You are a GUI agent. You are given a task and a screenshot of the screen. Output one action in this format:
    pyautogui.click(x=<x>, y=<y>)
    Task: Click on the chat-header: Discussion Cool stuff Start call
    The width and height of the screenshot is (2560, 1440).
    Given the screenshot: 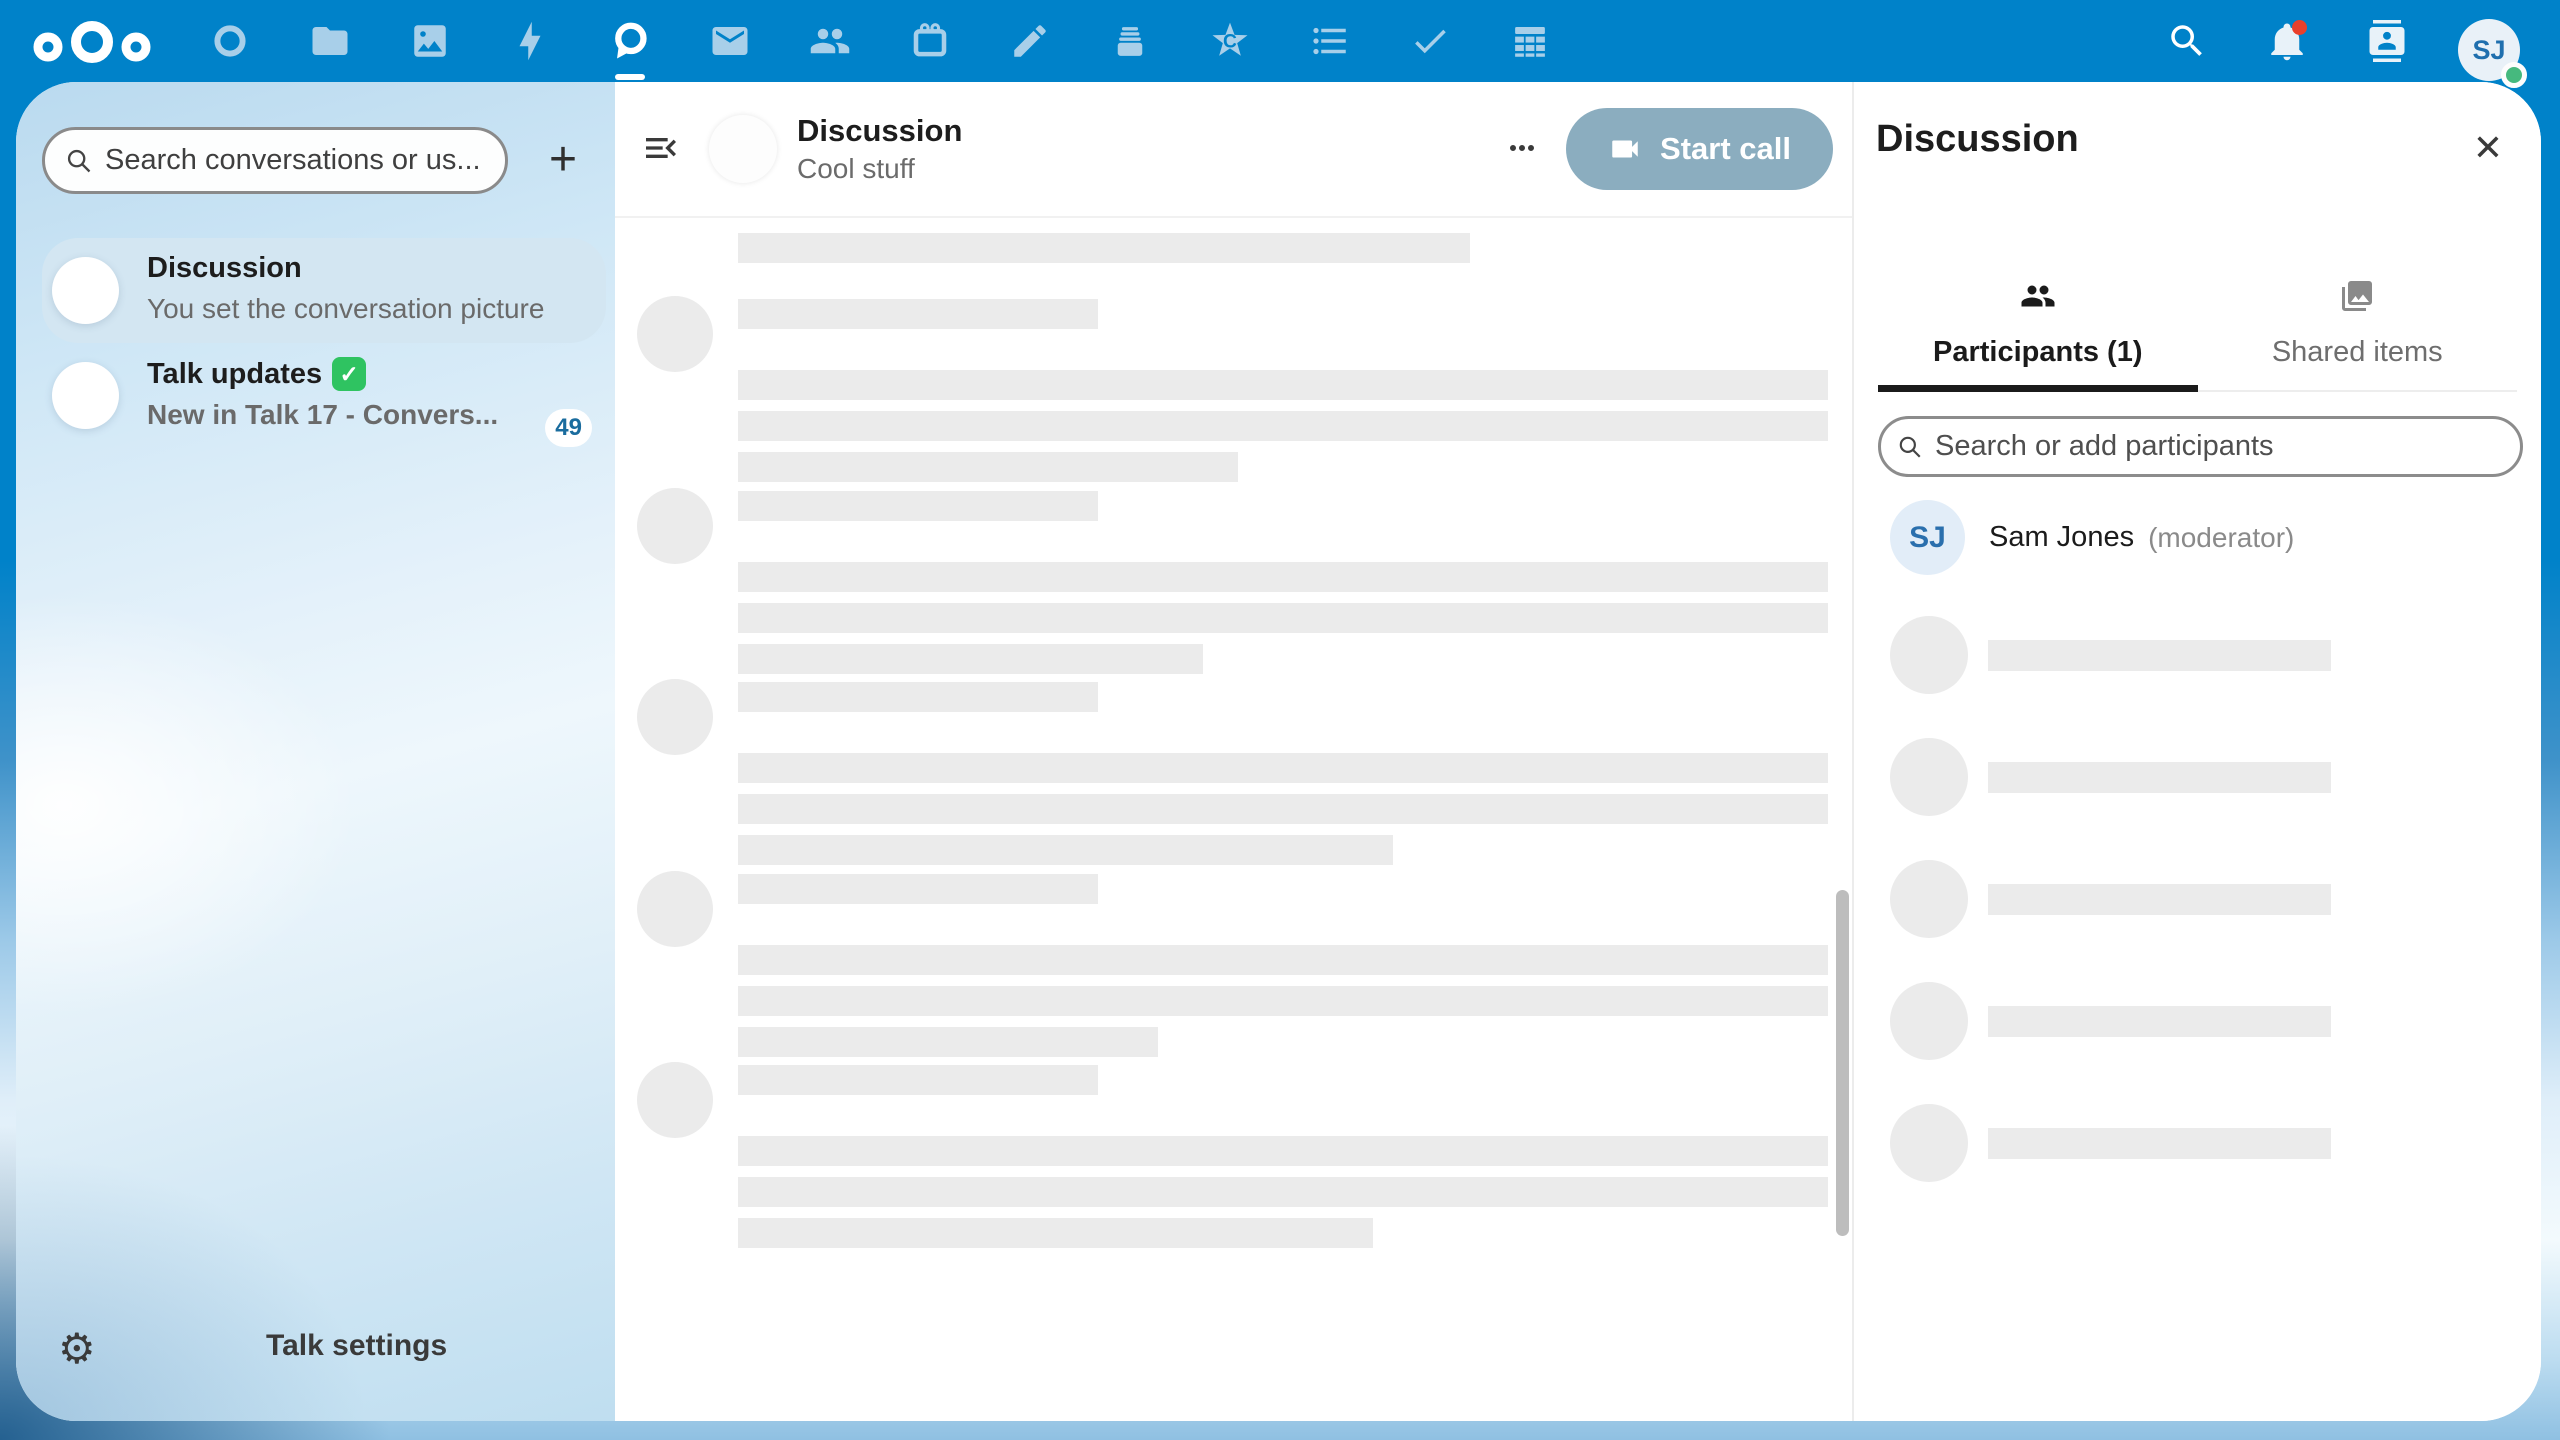 What is the action you would take?
    pyautogui.click(x=1233, y=150)
    